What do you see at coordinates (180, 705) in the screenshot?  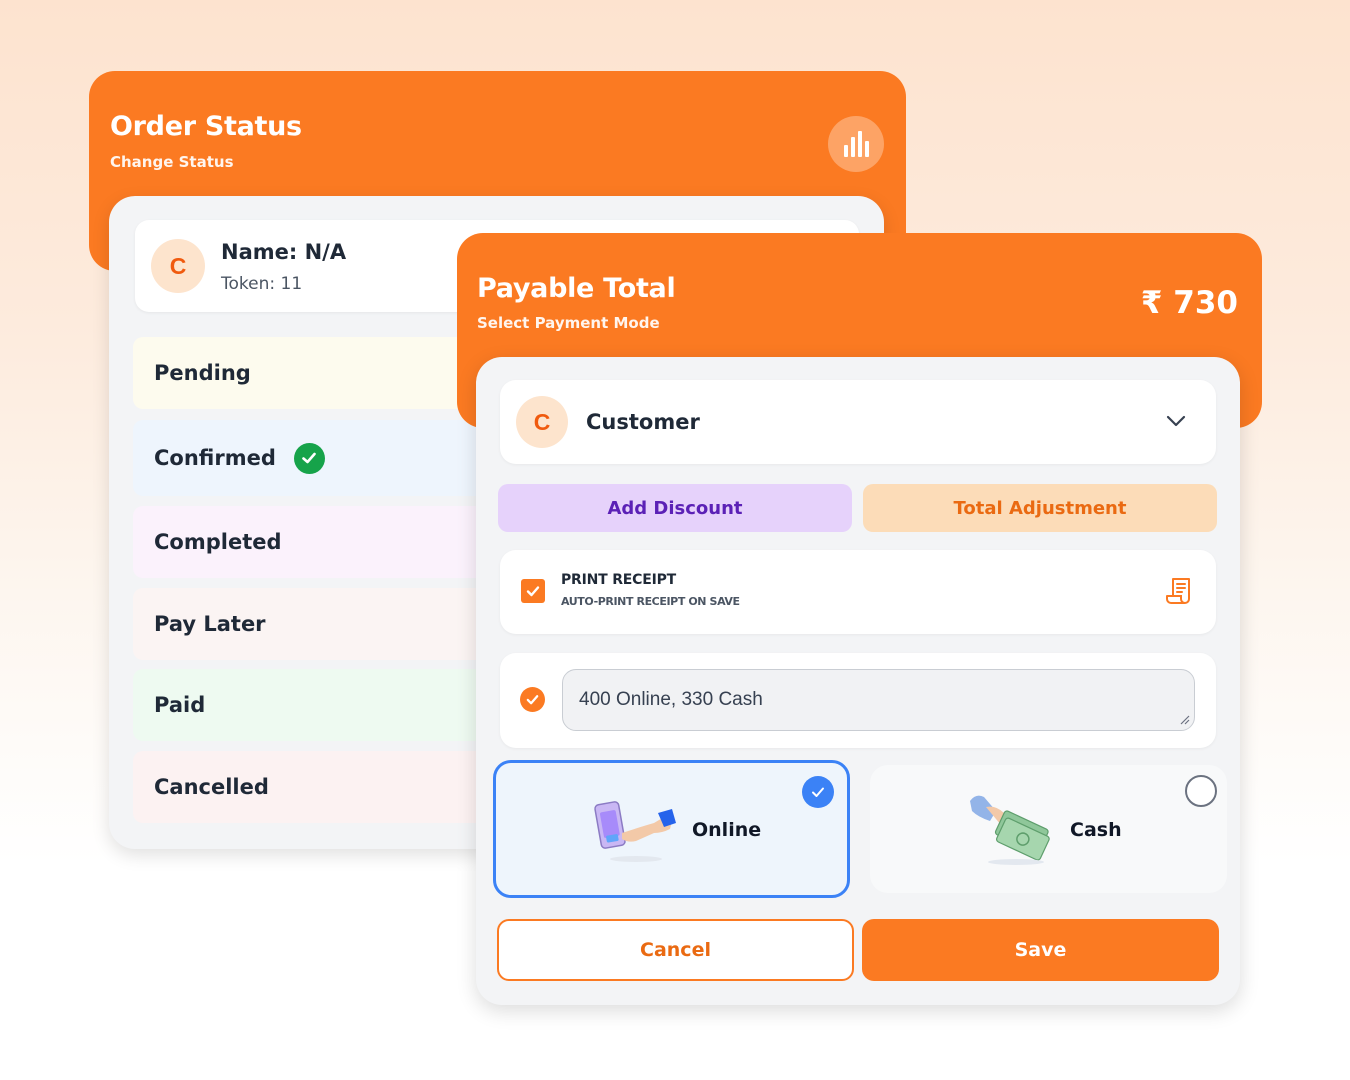 I see `status-label: Paid` at bounding box center [180, 705].